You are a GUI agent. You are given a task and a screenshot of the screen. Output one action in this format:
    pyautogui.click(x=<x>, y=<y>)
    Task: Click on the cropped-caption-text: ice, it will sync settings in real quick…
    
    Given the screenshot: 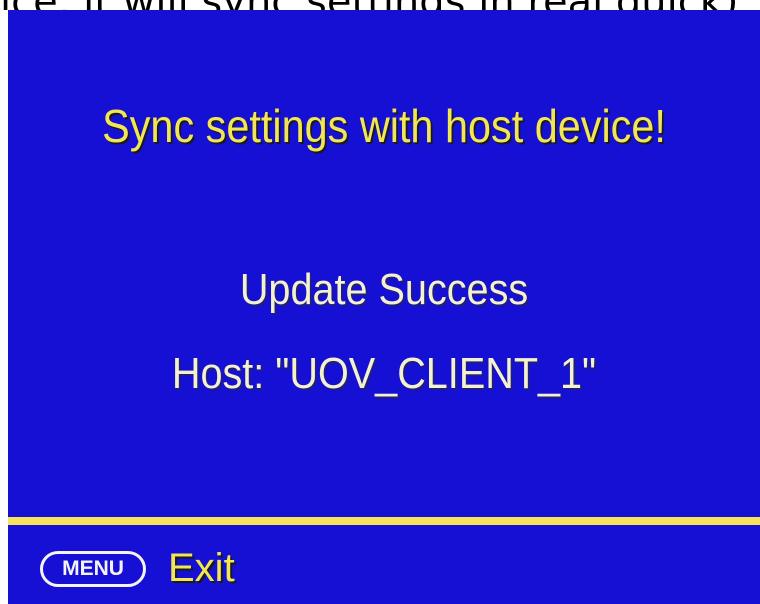 What is the action you would take?
    pyautogui.click(x=380, y=5)
    